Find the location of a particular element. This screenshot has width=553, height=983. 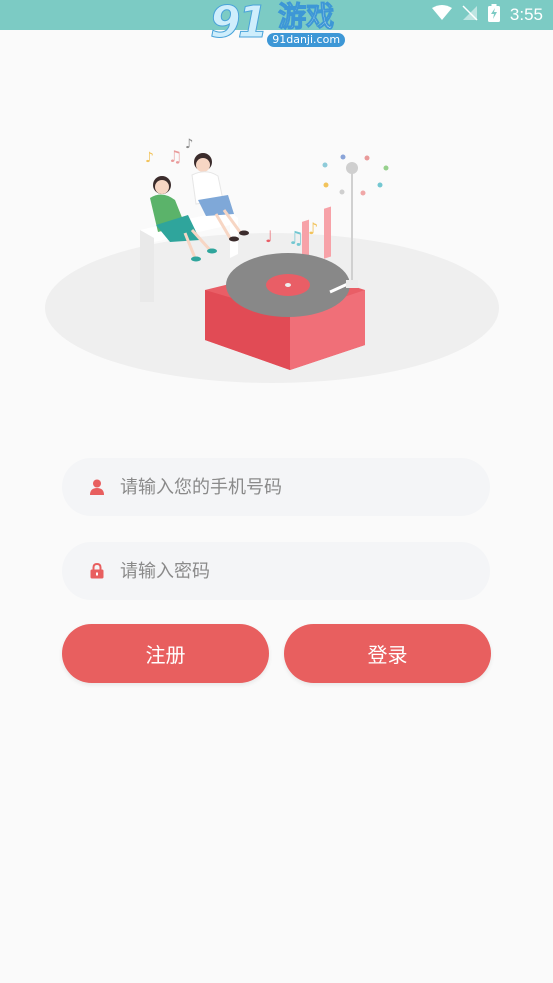

signal-icon is located at coordinates (470, 15).